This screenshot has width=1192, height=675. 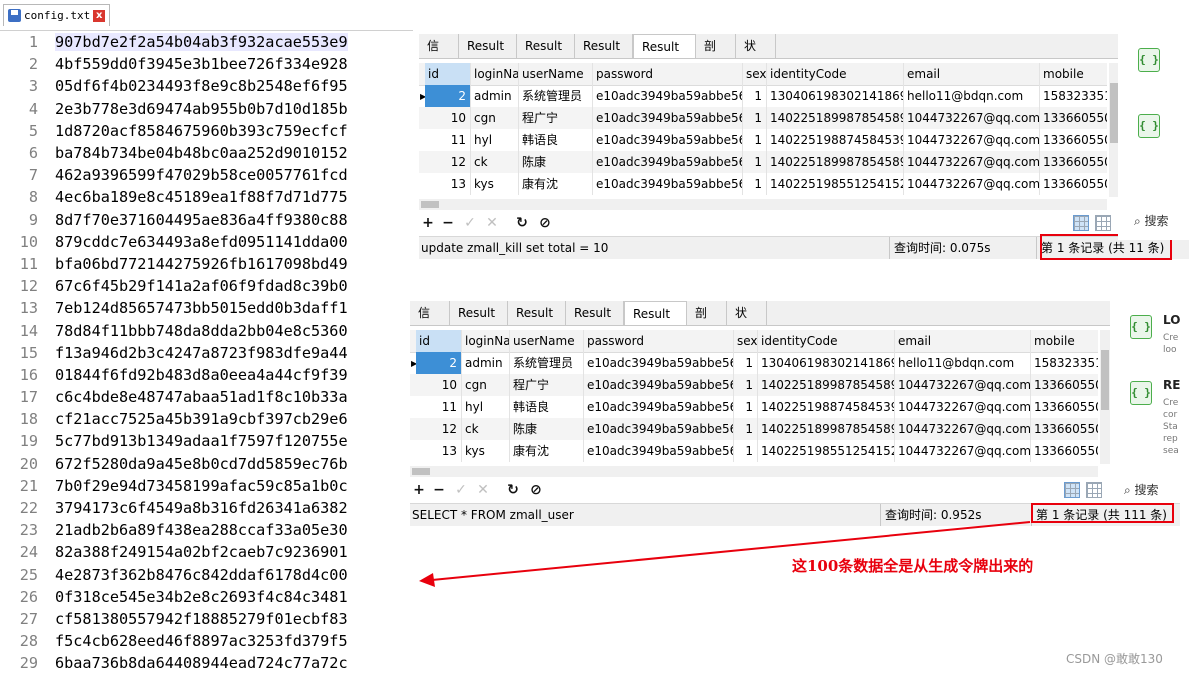 What do you see at coordinates (448, 118) in the screenshot?
I see `cell-id: 10` at bounding box center [448, 118].